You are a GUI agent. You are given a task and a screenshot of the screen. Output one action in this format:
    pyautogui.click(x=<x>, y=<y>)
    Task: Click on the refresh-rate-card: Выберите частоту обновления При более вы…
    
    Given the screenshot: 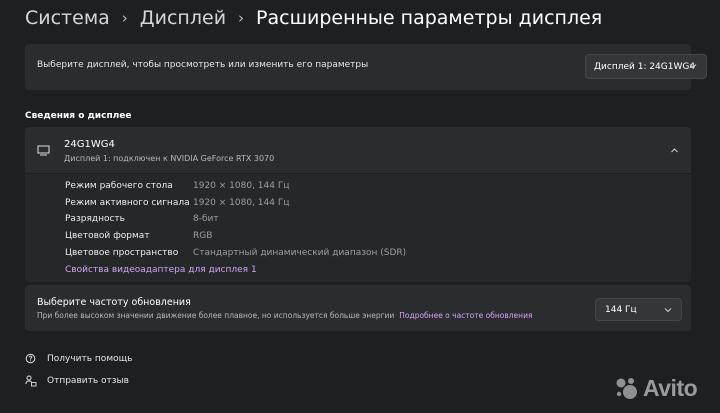 What is the action you would take?
    pyautogui.click(x=358, y=308)
    